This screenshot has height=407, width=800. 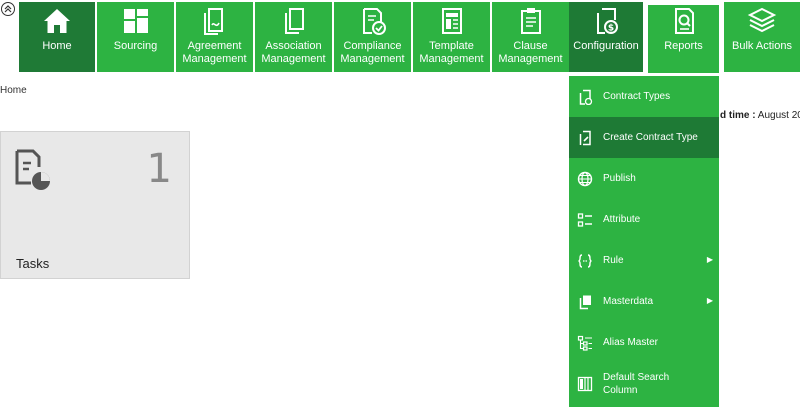 What do you see at coordinates (372, 52) in the screenshot?
I see `nav-compliance-management-label: Compliance Management` at bounding box center [372, 52].